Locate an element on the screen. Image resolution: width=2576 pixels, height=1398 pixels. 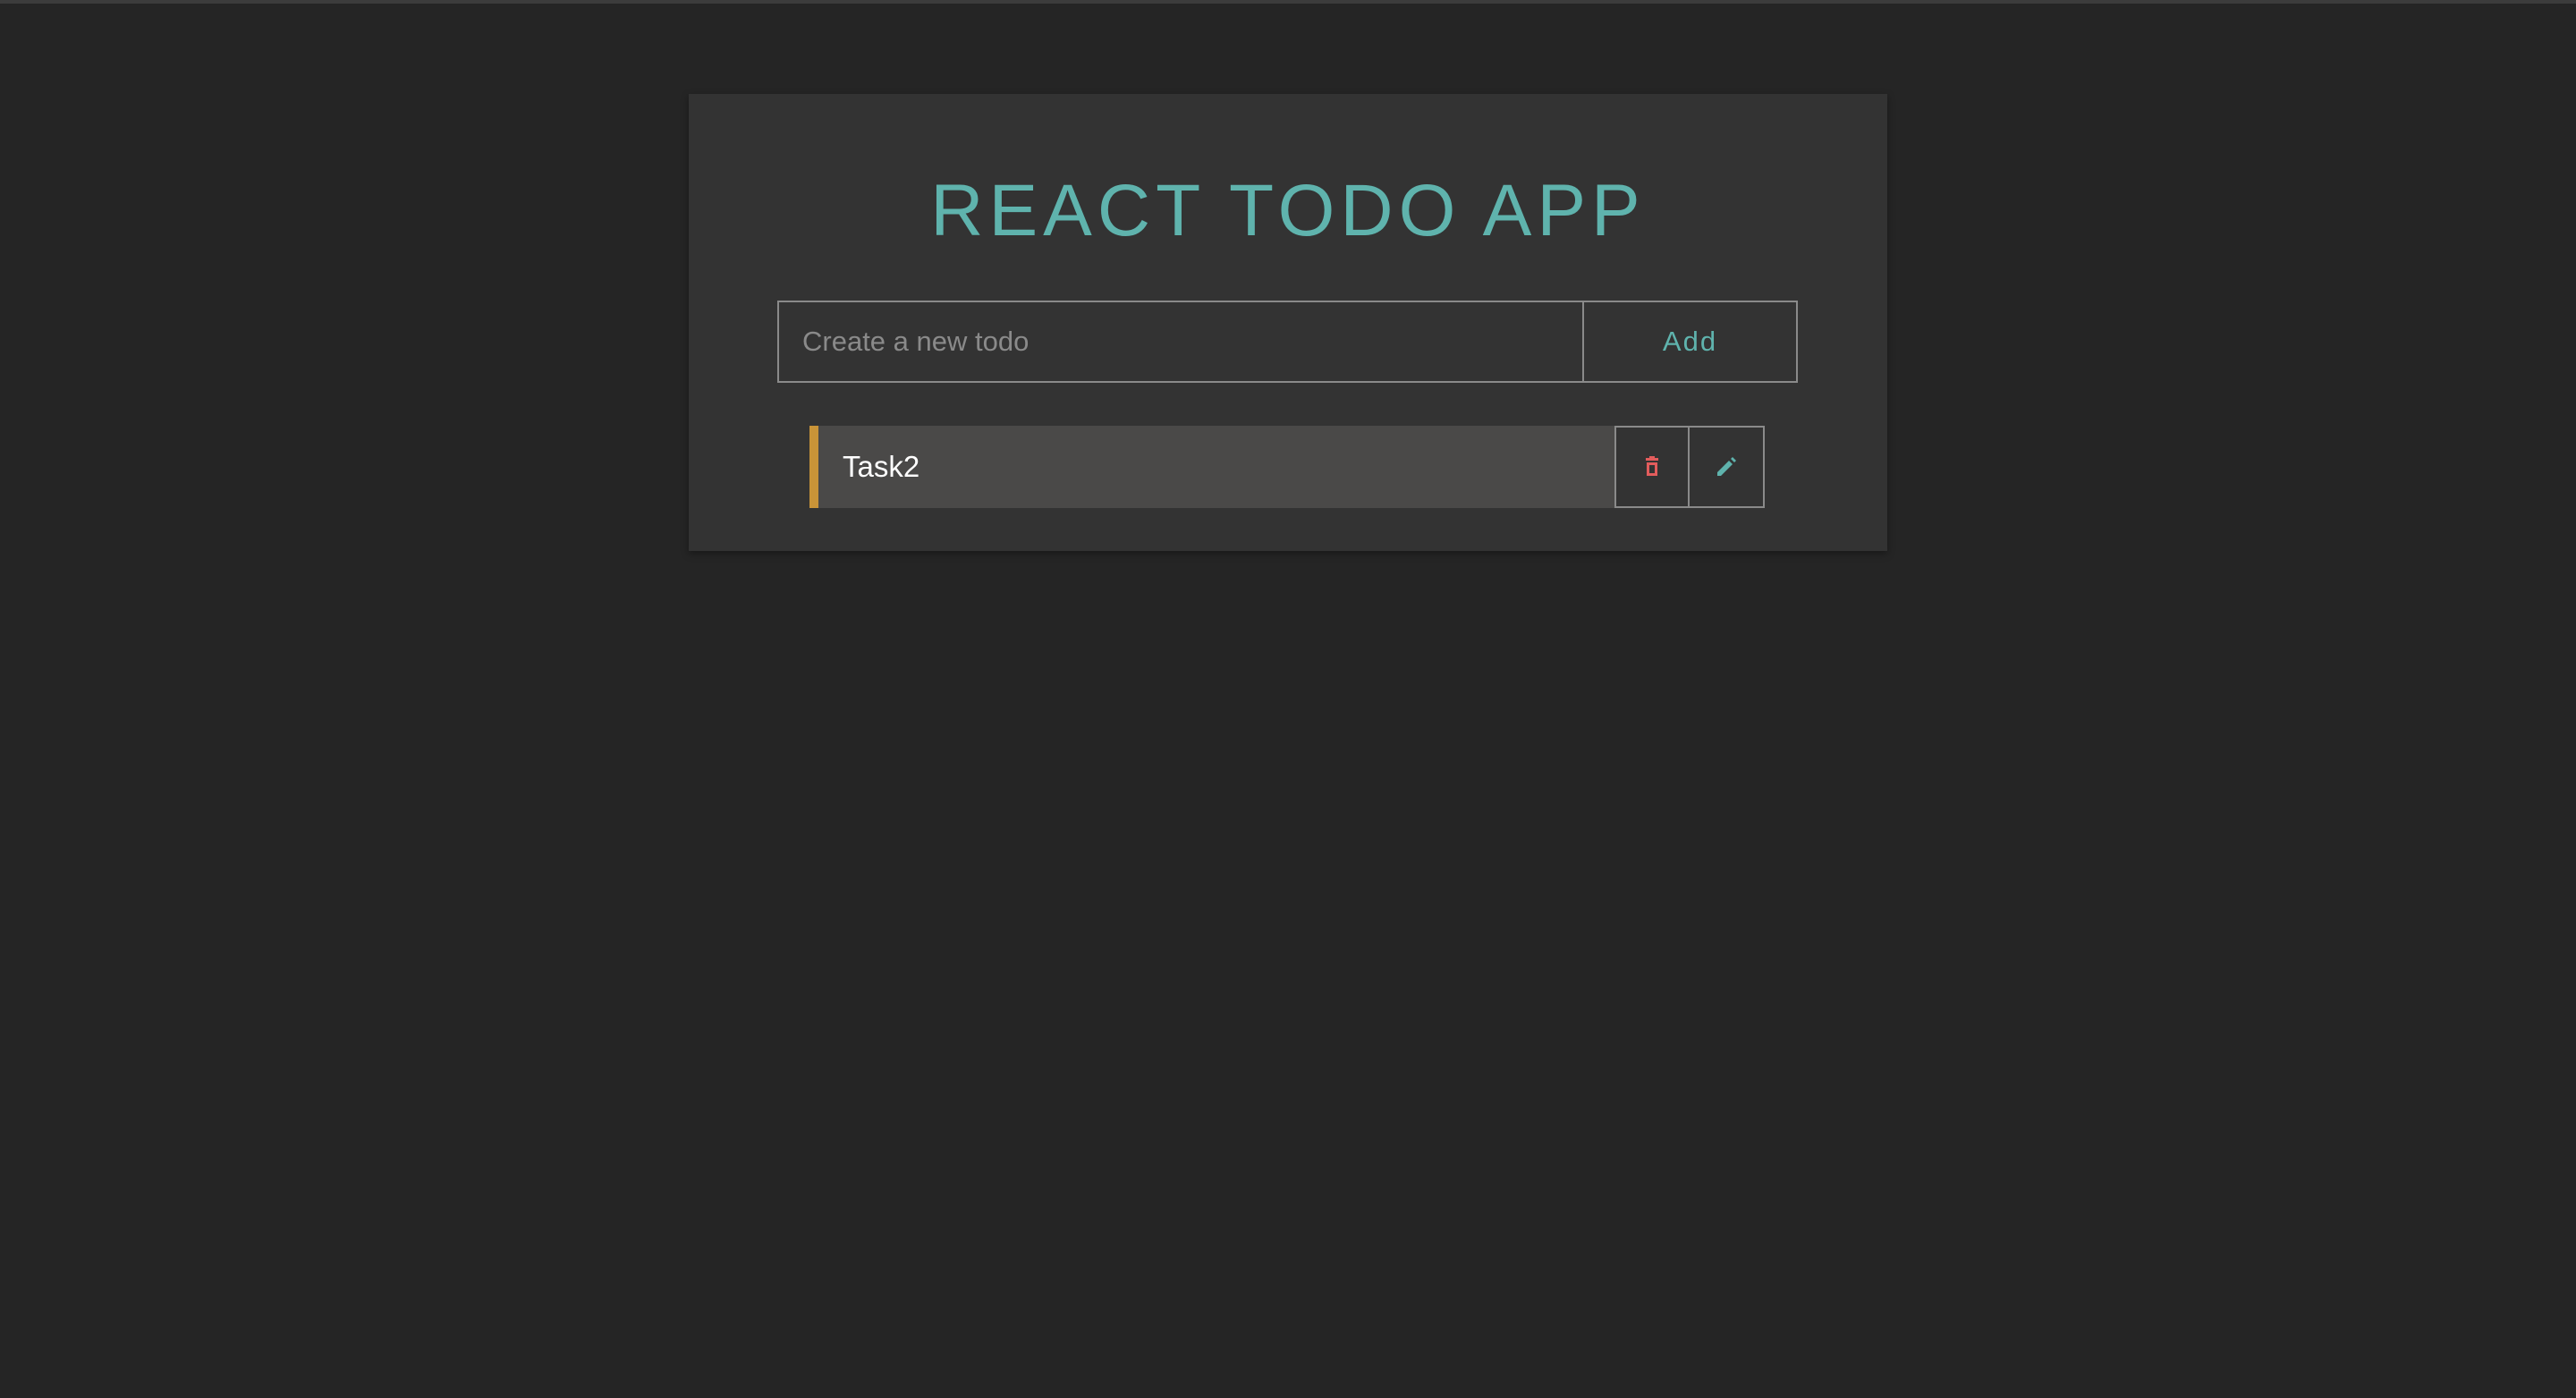
delete-button is located at coordinates (1652, 467).